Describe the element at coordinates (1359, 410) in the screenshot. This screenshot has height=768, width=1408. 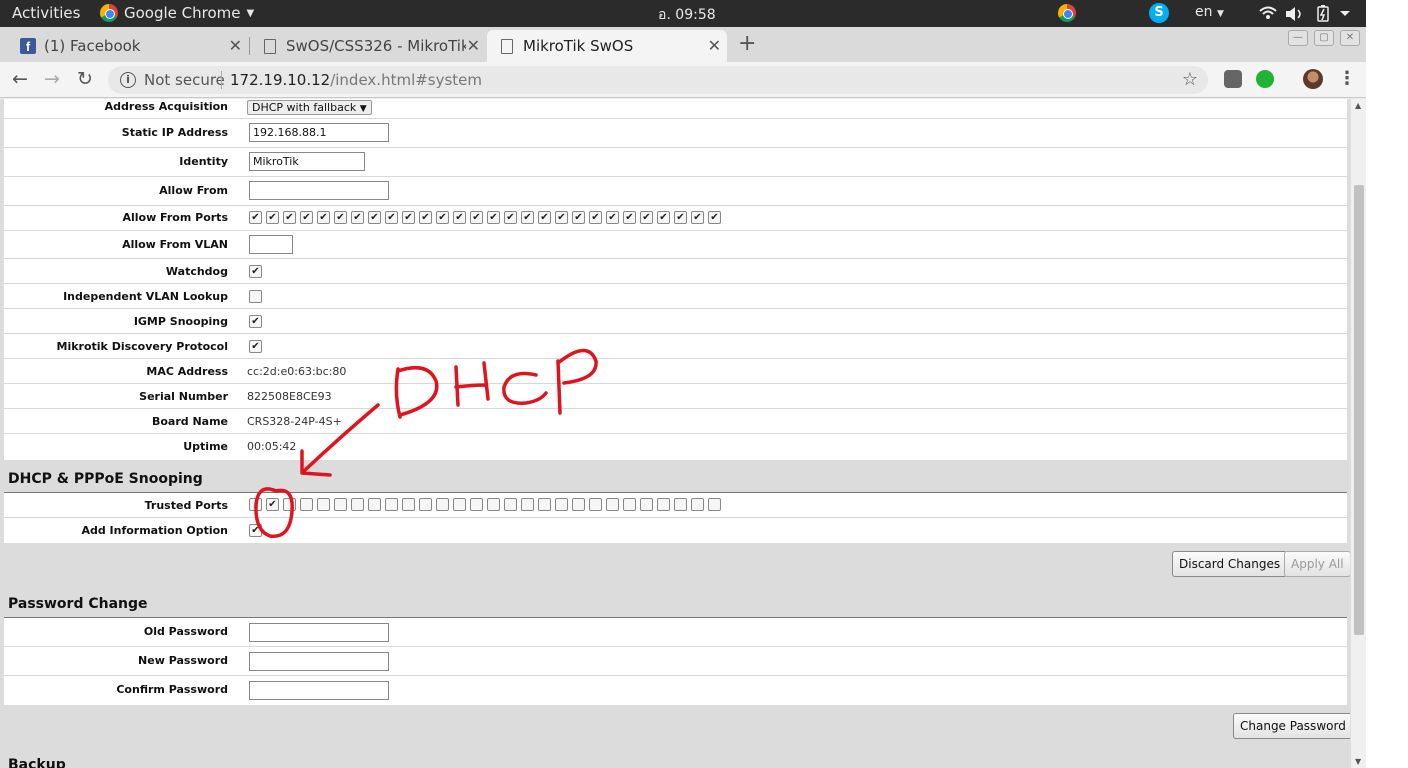
I see `scrollbar-thumb` at that location.